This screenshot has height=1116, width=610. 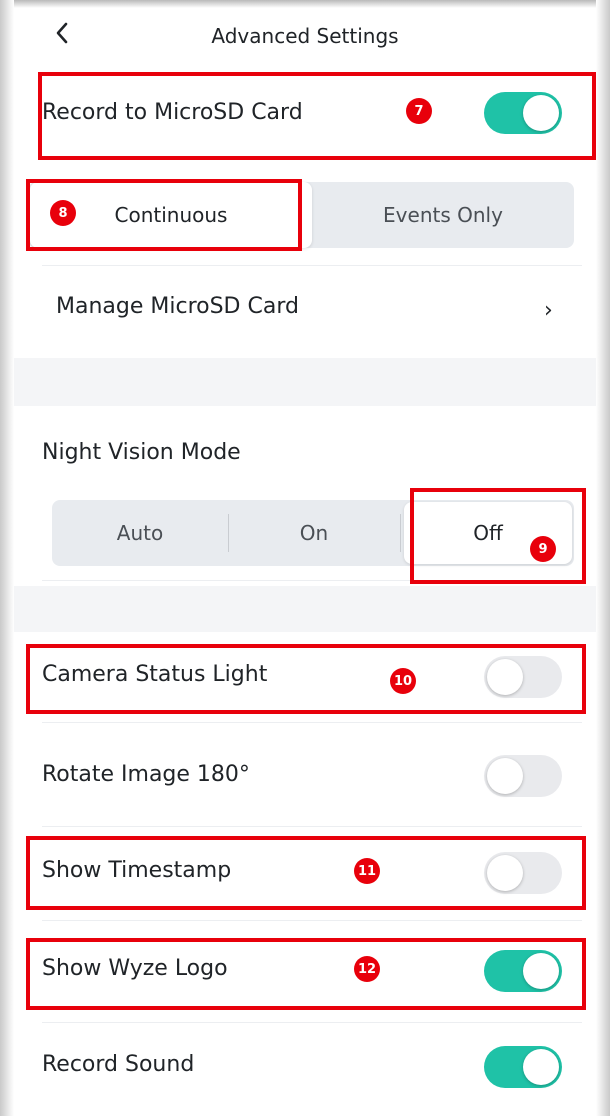 I want to click on record-sound-toggle, so click(x=523, y=1067).